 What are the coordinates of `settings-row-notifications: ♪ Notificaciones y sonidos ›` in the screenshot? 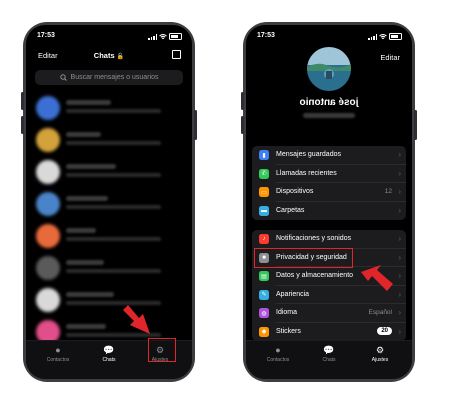 It's located at (329, 239).